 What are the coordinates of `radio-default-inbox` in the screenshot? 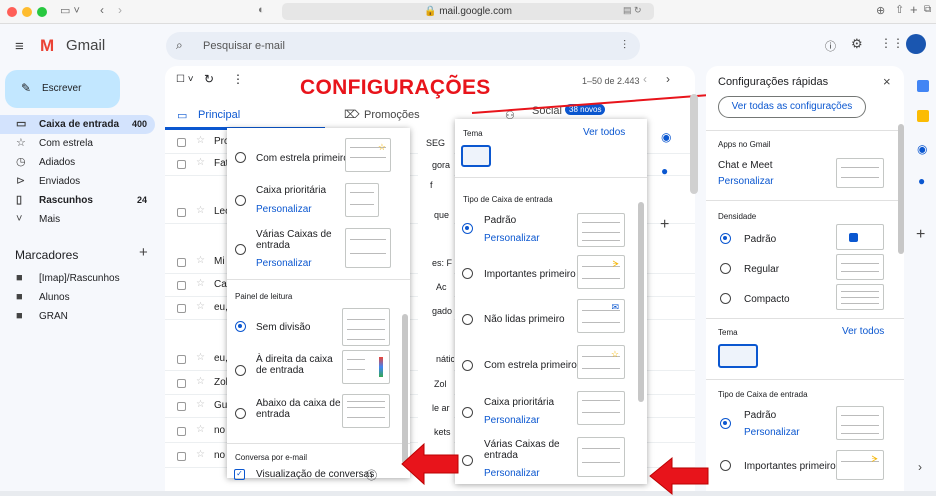 It's located at (467, 228).